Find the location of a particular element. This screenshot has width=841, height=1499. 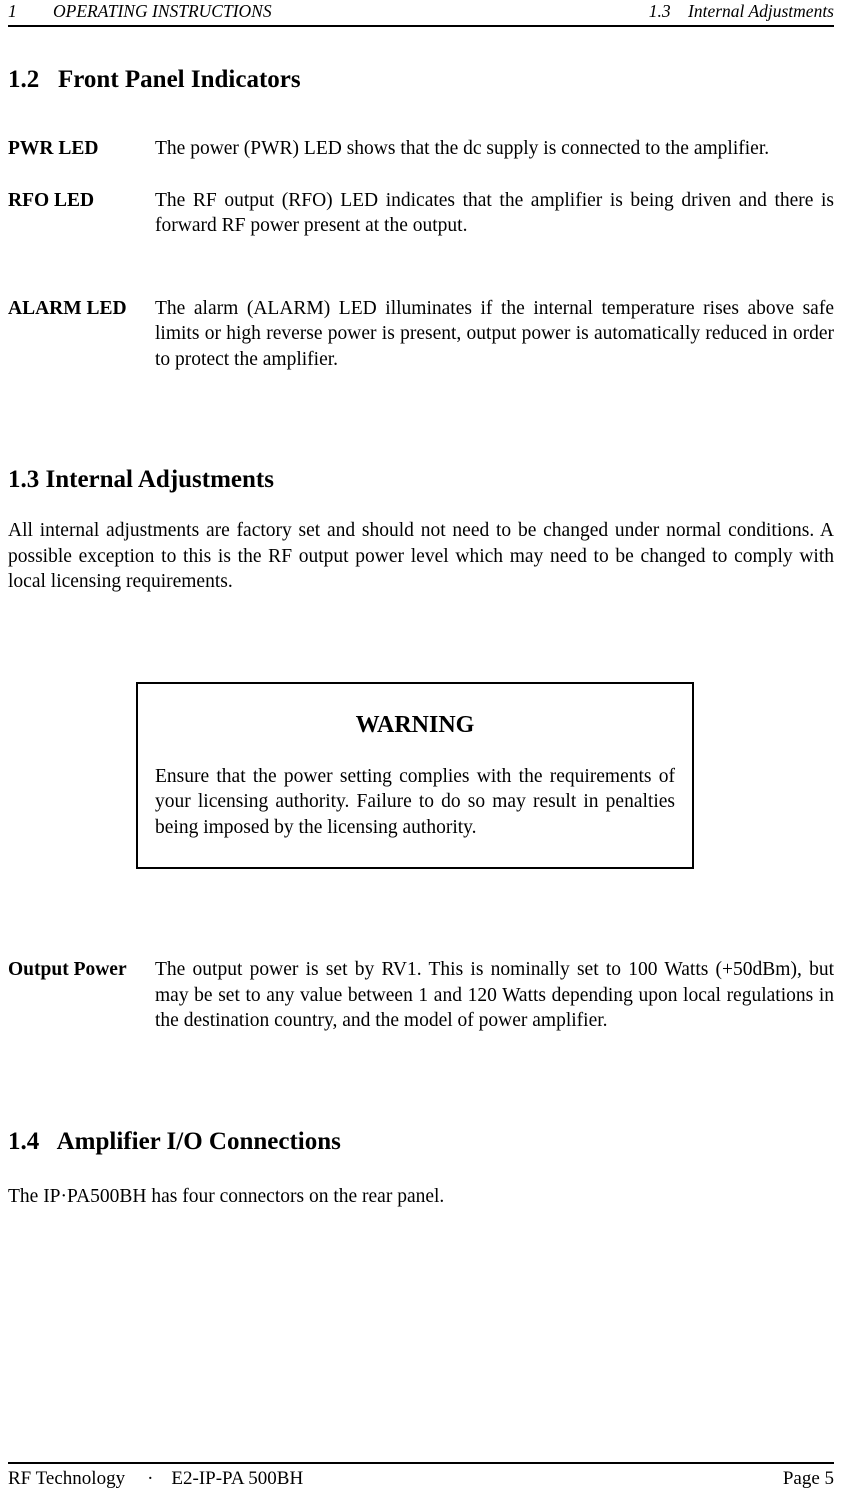

footer-rule is located at coordinates (421, 1463).